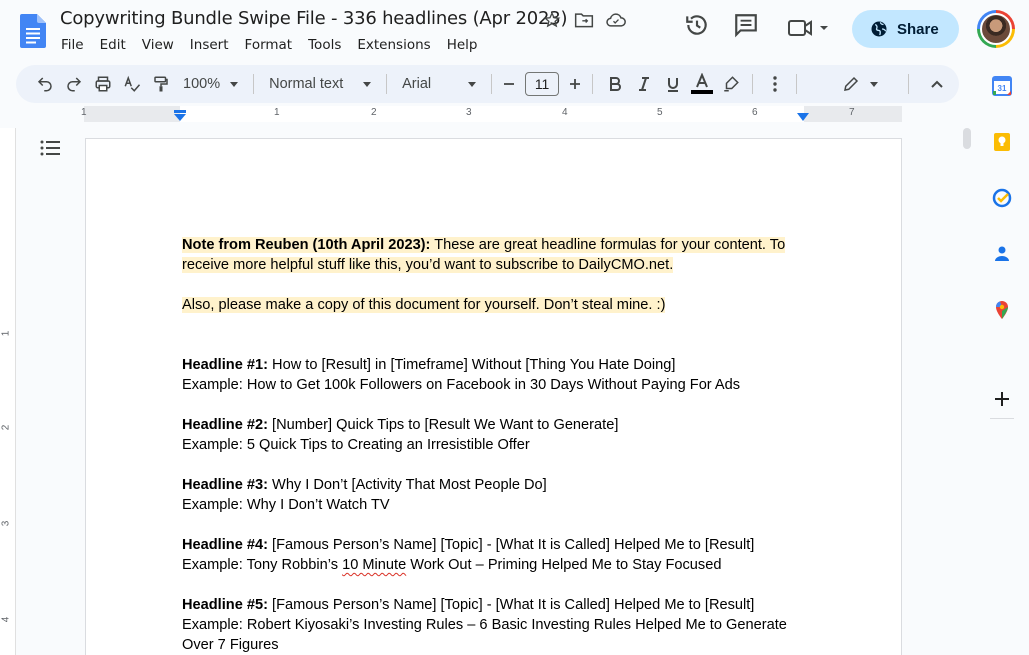  Describe the element at coordinates (860, 84) in the screenshot. I see `editing-mode-dropdown` at that location.